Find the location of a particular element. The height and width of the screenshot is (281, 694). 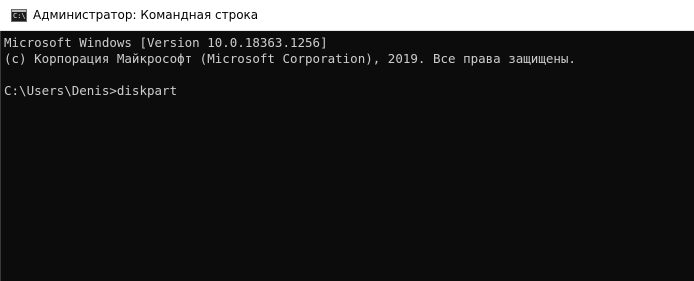

cmd-icon-glyph: C:\ is located at coordinates (19, 16).